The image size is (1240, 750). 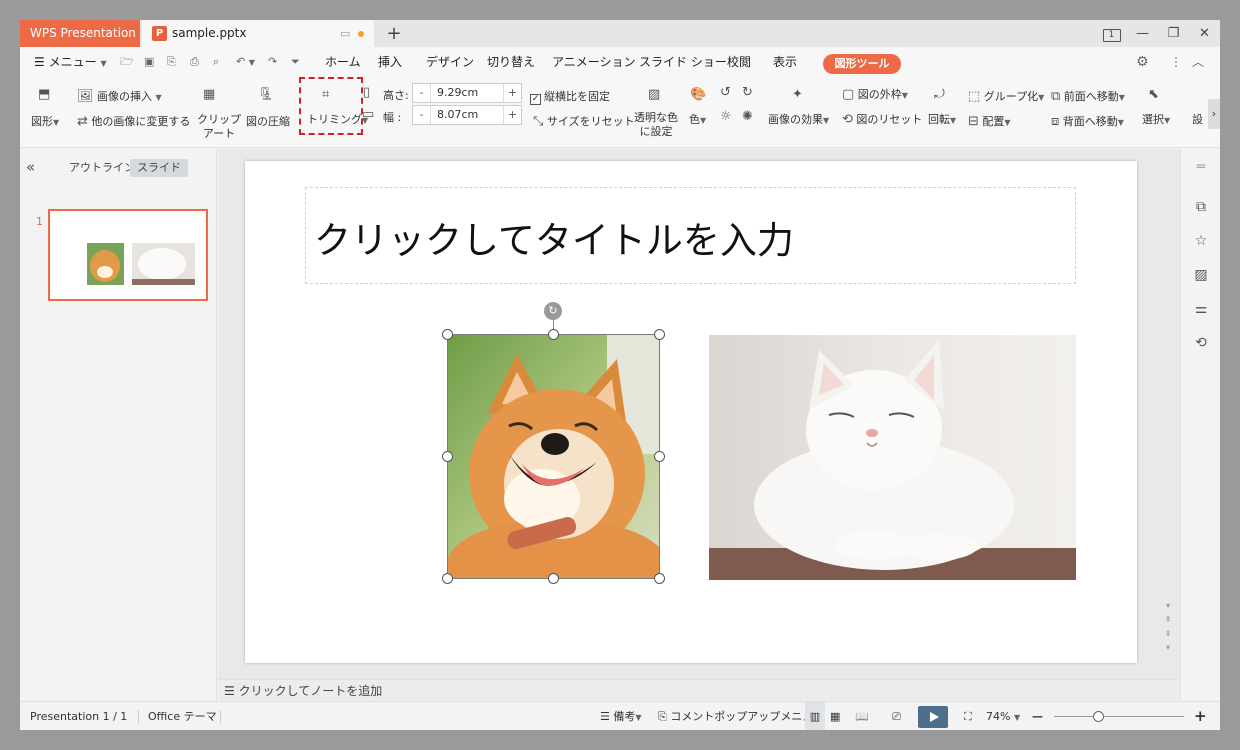 What do you see at coordinates (171, 62) in the screenshot?
I see `export-pdf-icon: ⎘` at bounding box center [171, 62].